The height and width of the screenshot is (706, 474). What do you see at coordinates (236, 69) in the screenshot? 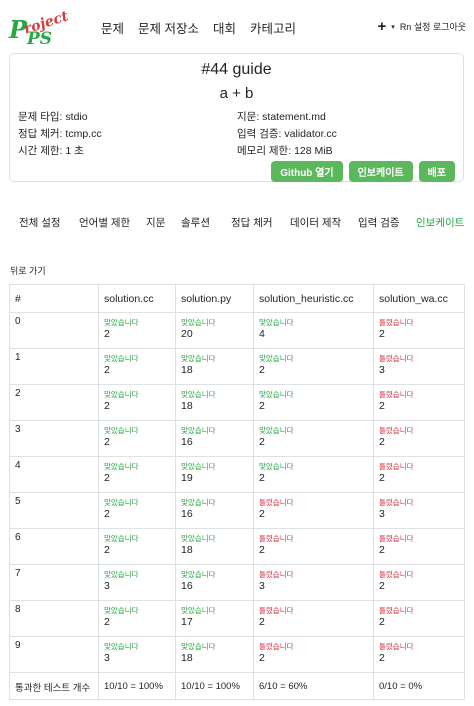
I see `problem-title: #44 guide` at bounding box center [236, 69].